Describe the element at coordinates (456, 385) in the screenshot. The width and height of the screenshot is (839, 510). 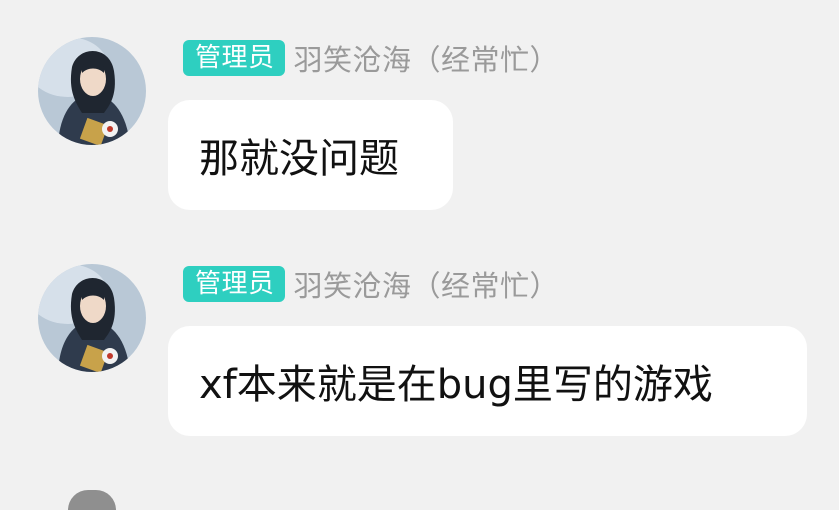
I see `message-text: xf本来就是在bug里写的游戏` at that location.